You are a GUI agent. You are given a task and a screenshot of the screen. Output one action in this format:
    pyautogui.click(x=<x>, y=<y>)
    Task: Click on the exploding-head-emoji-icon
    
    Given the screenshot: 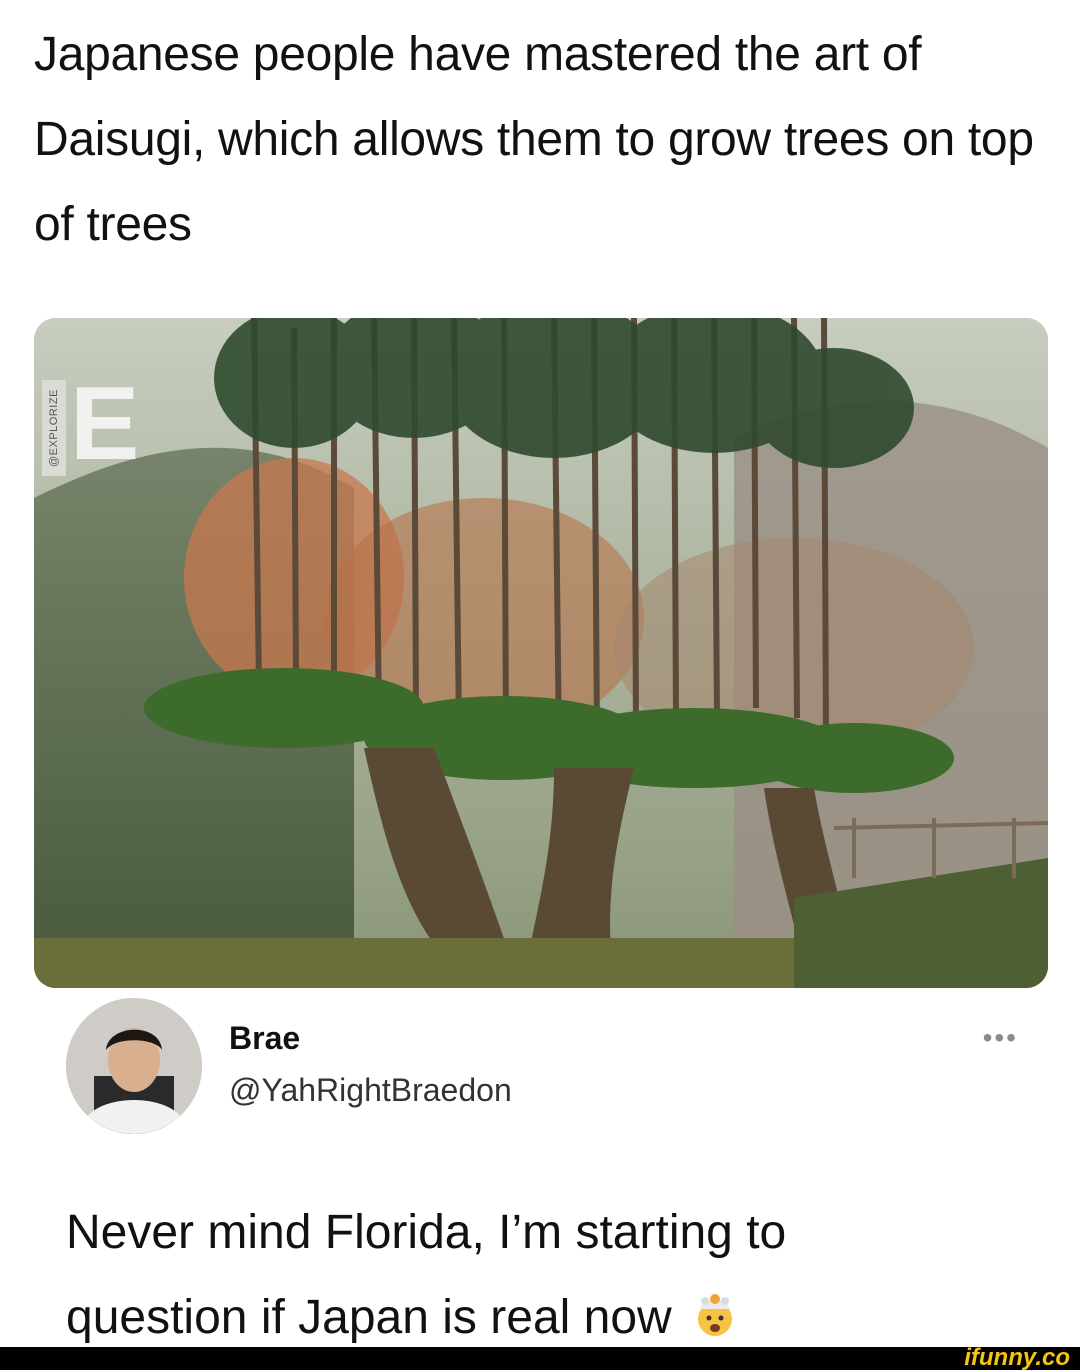 What is the action you would take?
    pyautogui.click(x=715, y=1308)
    